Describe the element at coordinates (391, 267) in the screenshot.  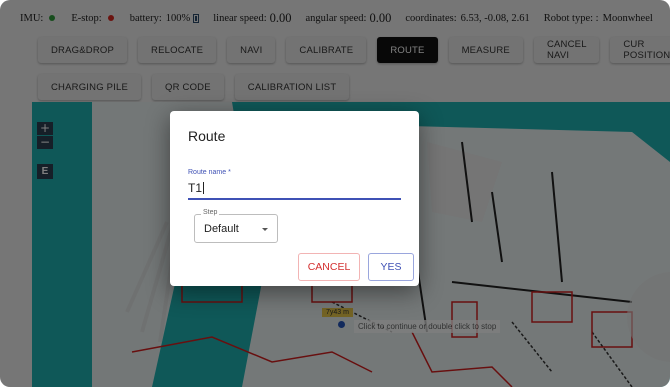
I see `yes-button: YES` at that location.